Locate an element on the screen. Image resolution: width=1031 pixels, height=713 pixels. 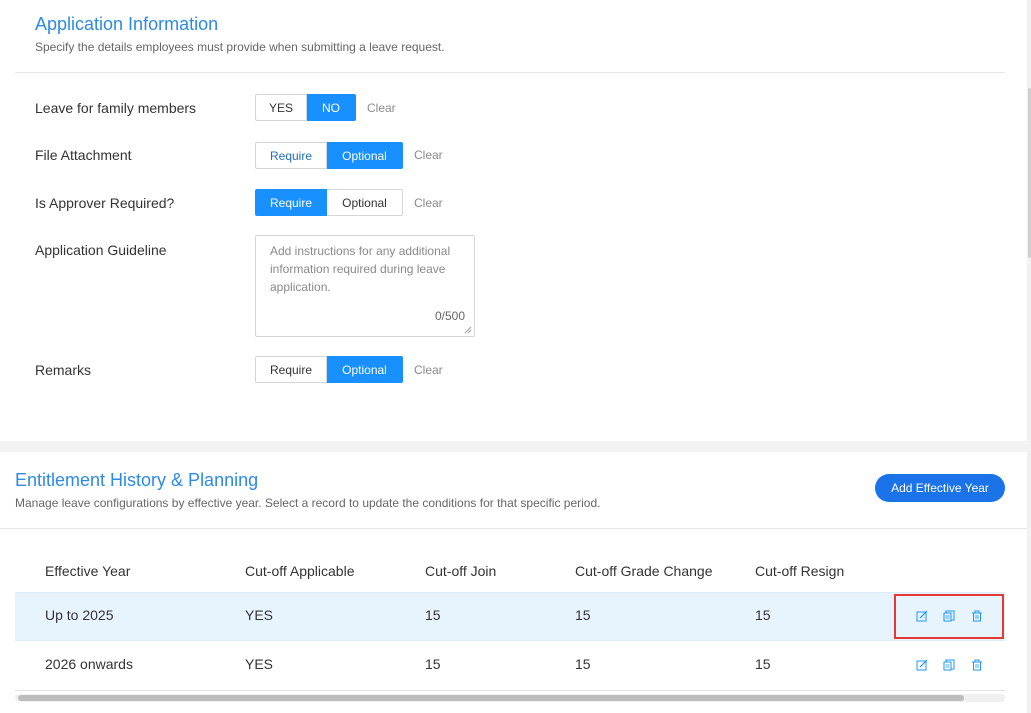
annotation-highlight-box is located at coordinates (949, 616).